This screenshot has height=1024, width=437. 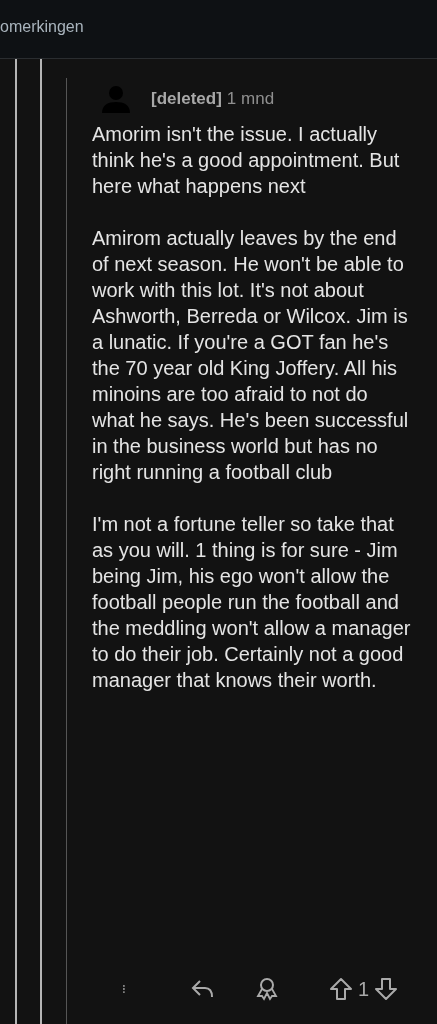 I want to click on vote-score: 1, so click(x=364, y=989).